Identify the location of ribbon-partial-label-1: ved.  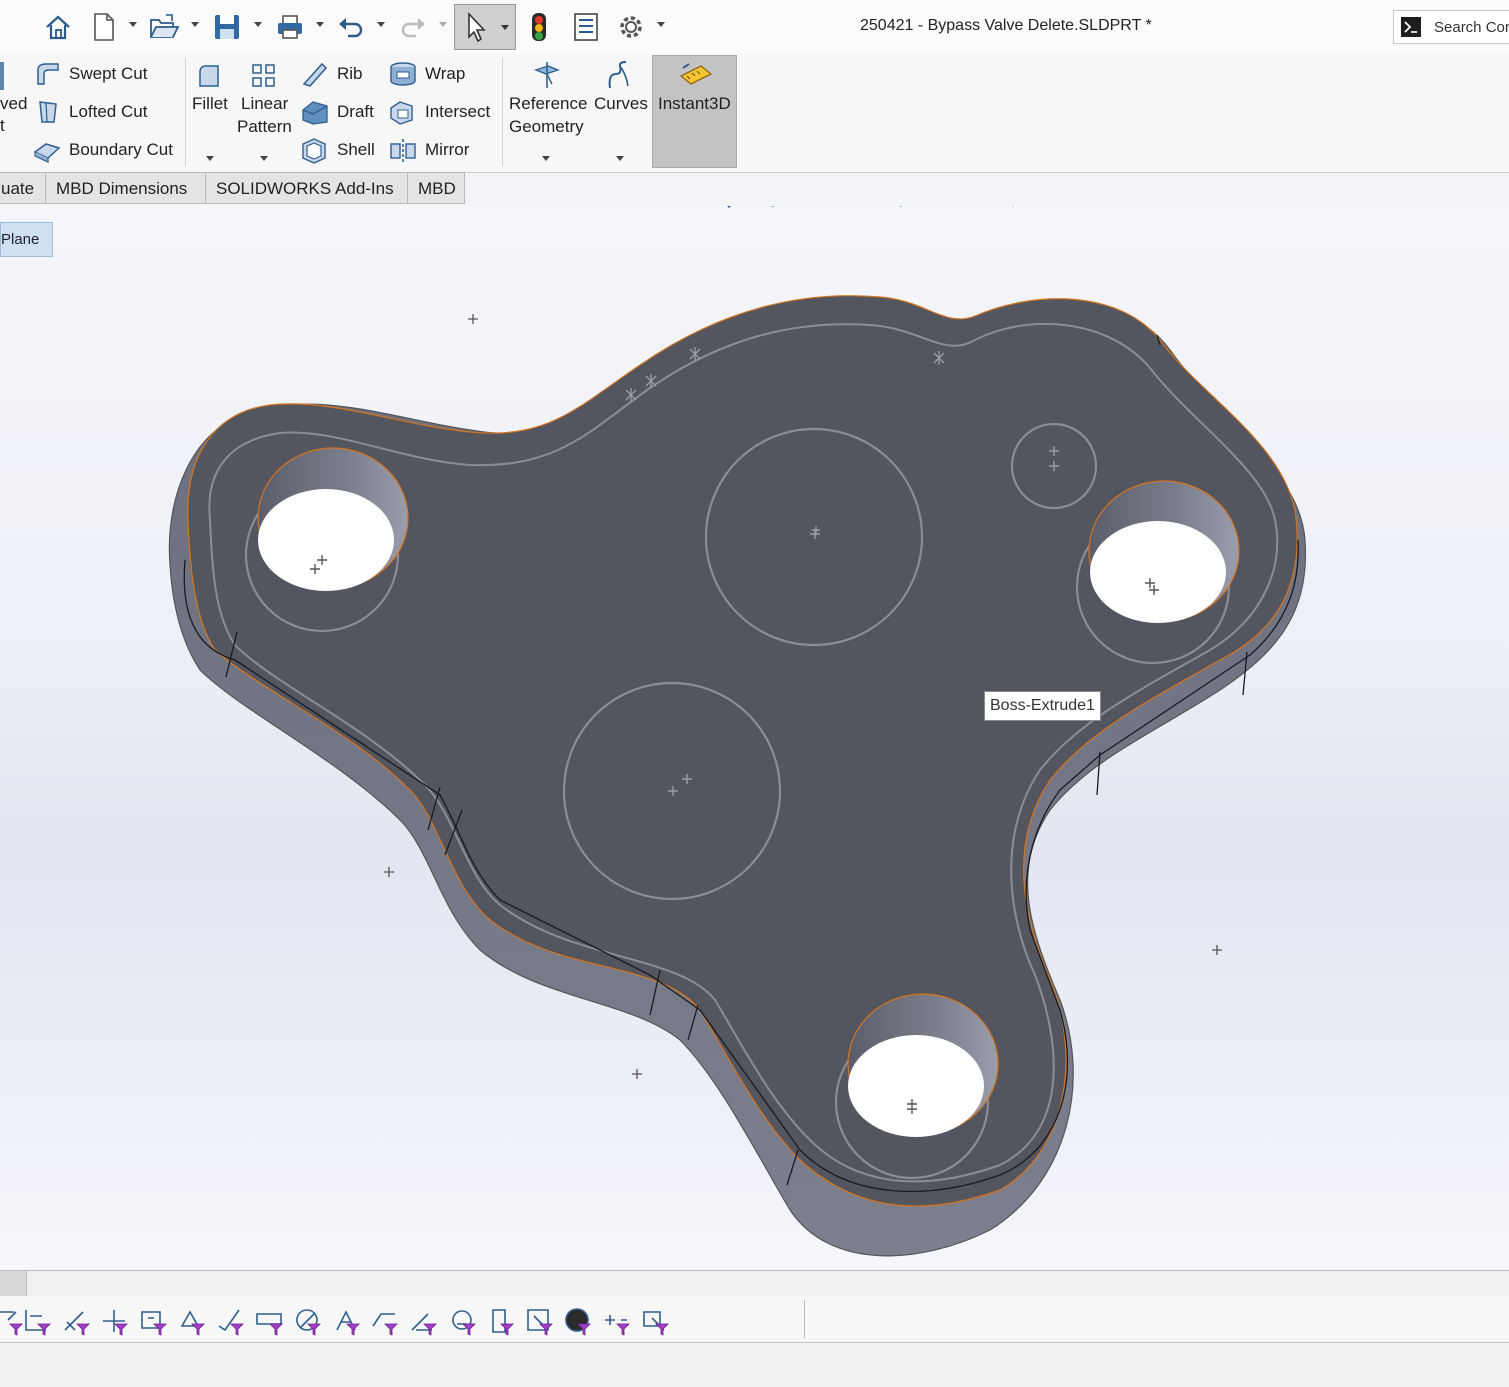
(13, 104).